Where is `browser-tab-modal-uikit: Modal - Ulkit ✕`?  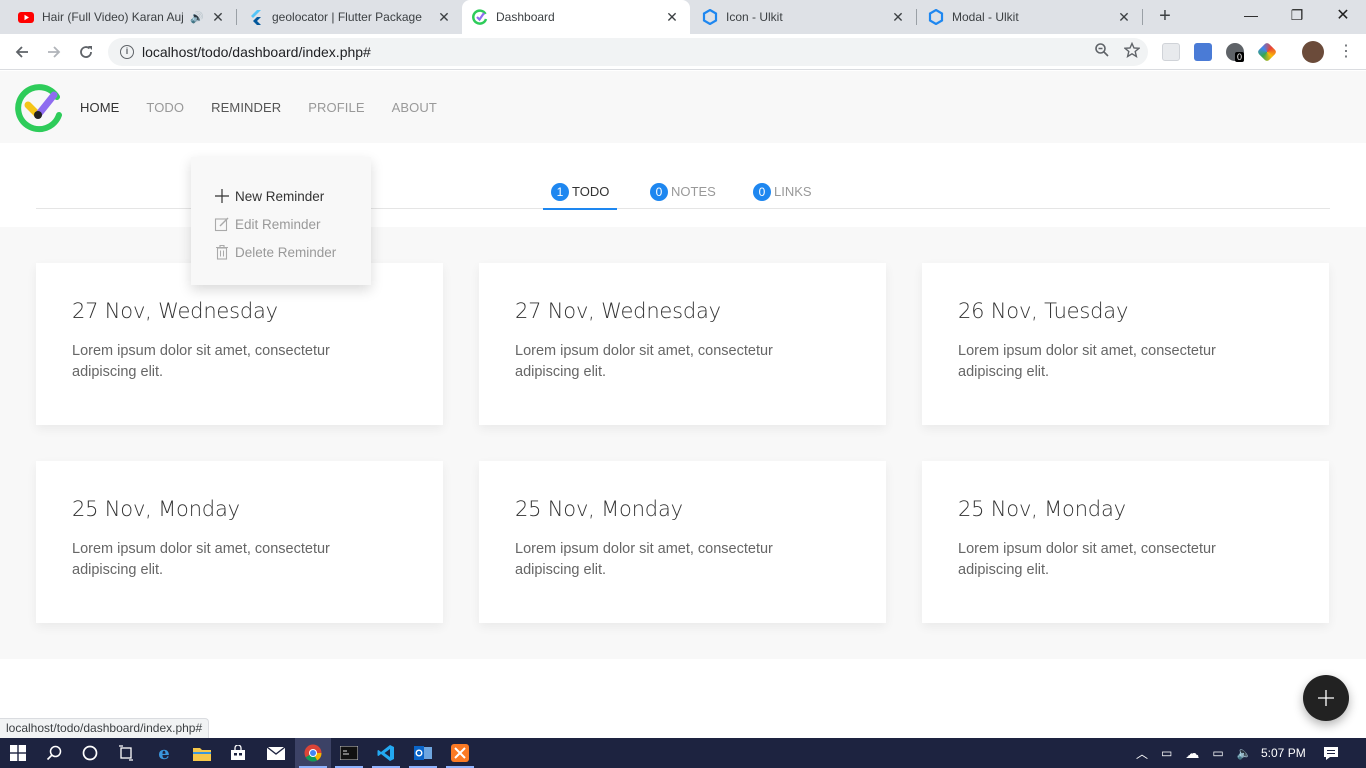 browser-tab-modal-uikit: Modal - Ulkit ✕ is located at coordinates (1030, 17).